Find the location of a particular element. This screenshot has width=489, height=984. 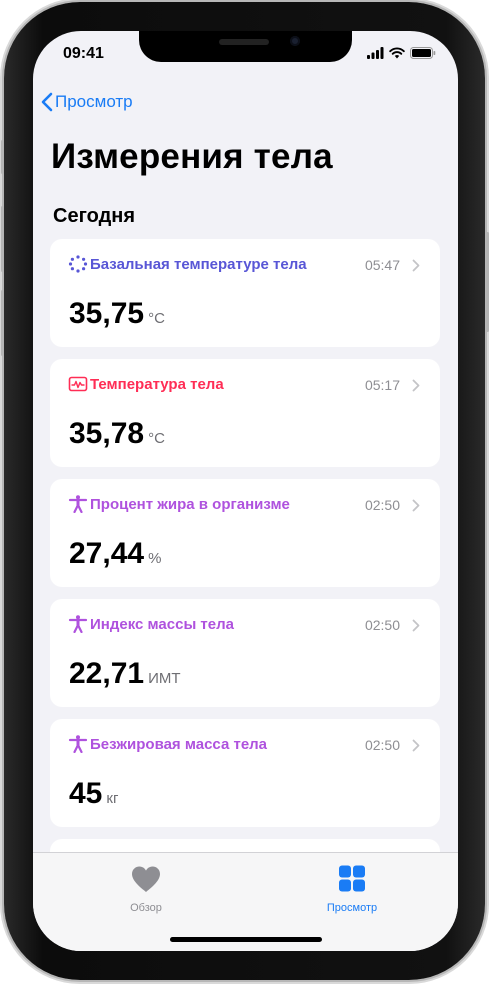

section-title-today: Сегодня is located at coordinates (94, 216).